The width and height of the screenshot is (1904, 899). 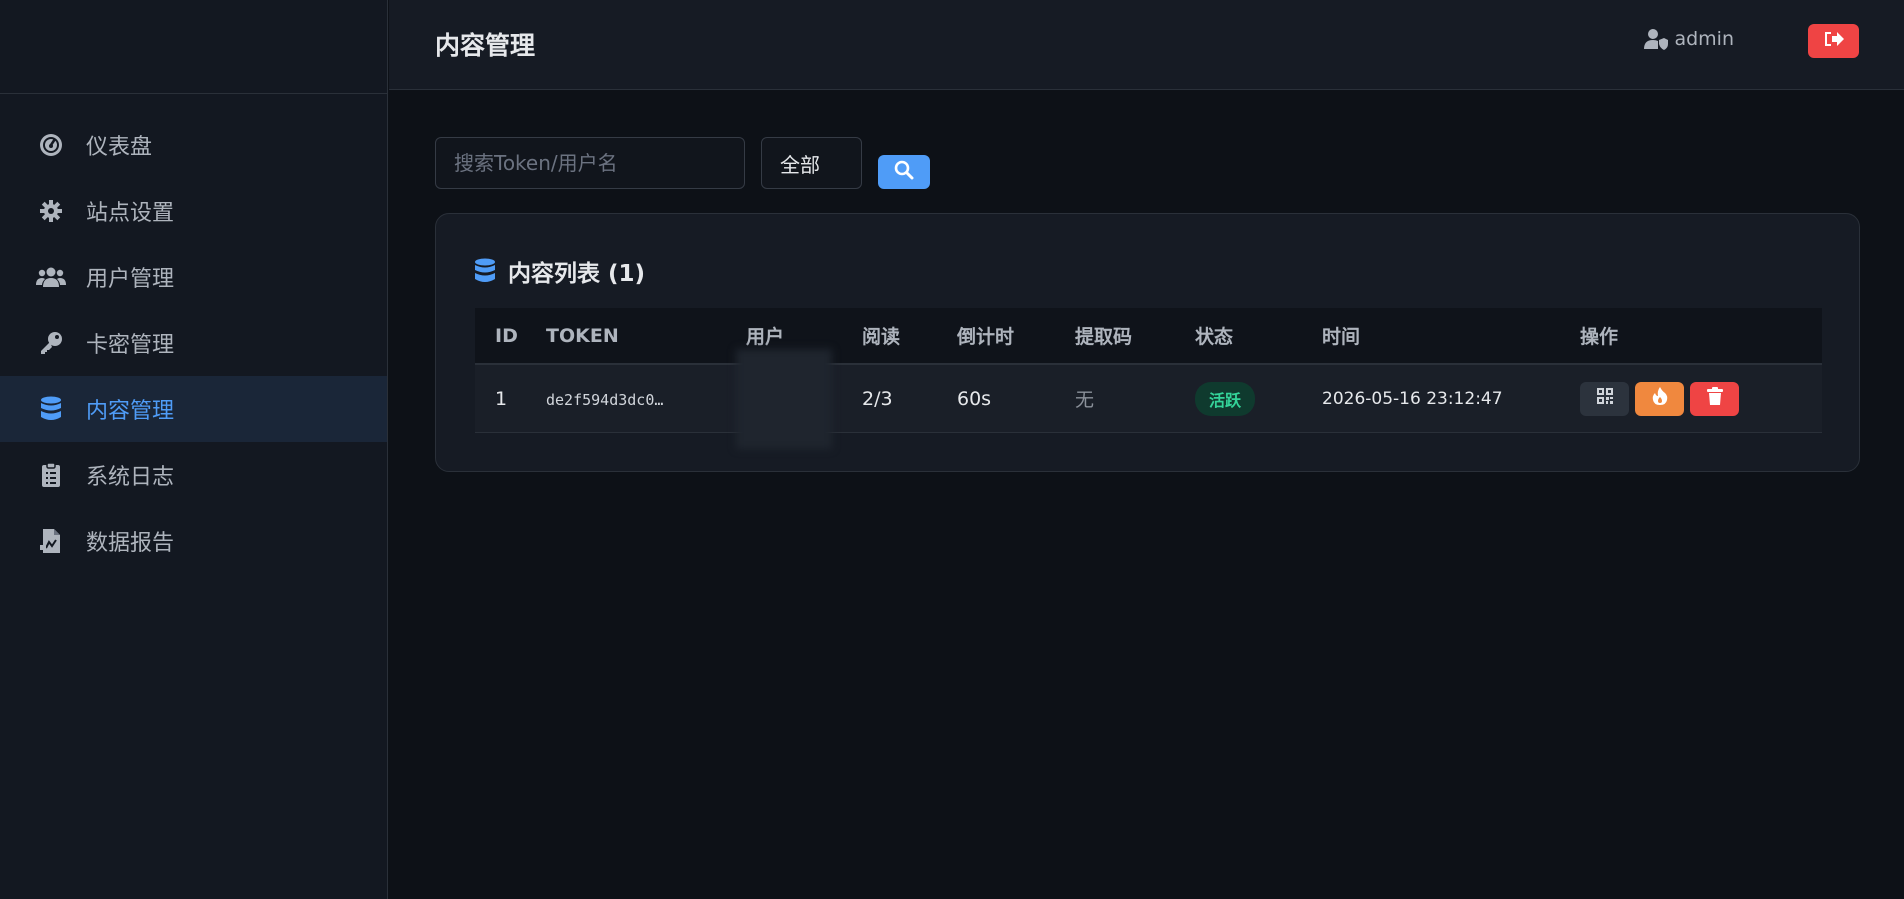 I want to click on qrcode-icon, so click(x=1605, y=398).